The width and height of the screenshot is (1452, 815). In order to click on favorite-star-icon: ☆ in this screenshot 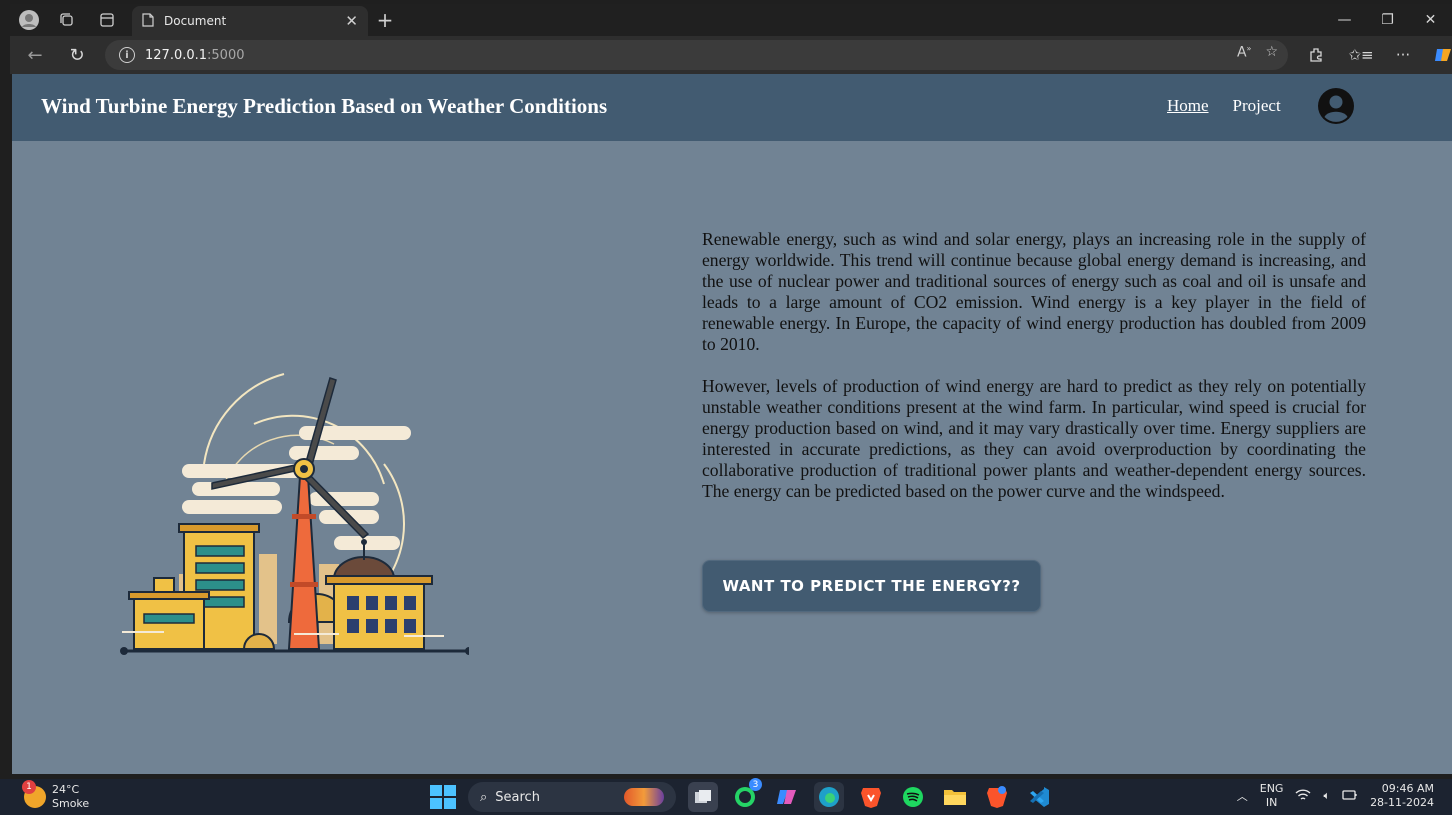, I will do `click(1271, 52)`.